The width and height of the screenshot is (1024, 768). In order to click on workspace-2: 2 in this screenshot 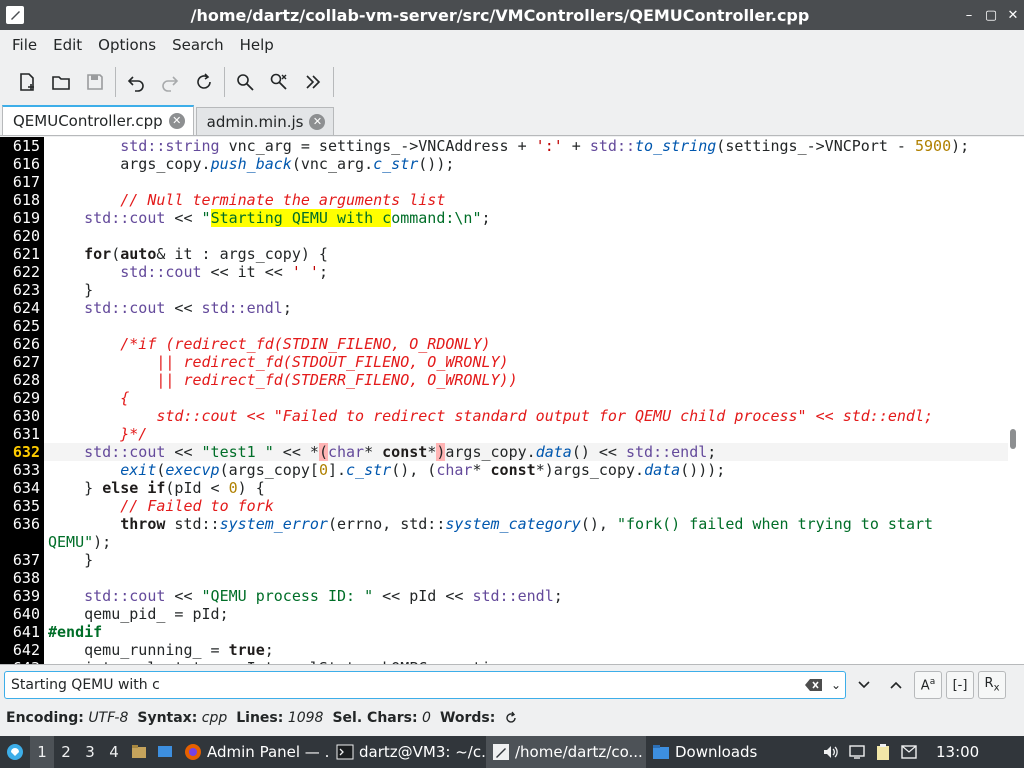, I will do `click(66, 752)`.